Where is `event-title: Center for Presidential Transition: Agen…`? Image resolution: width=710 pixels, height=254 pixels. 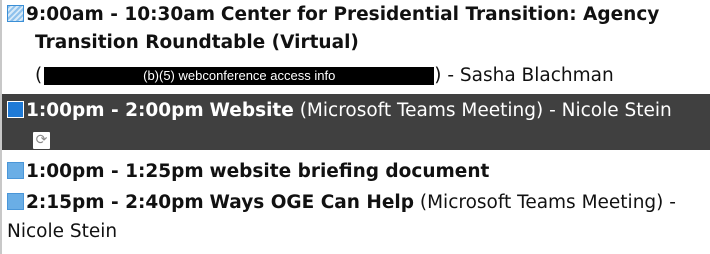
event-title: Center for Presidential Transition: Agen… is located at coordinates (440, 14).